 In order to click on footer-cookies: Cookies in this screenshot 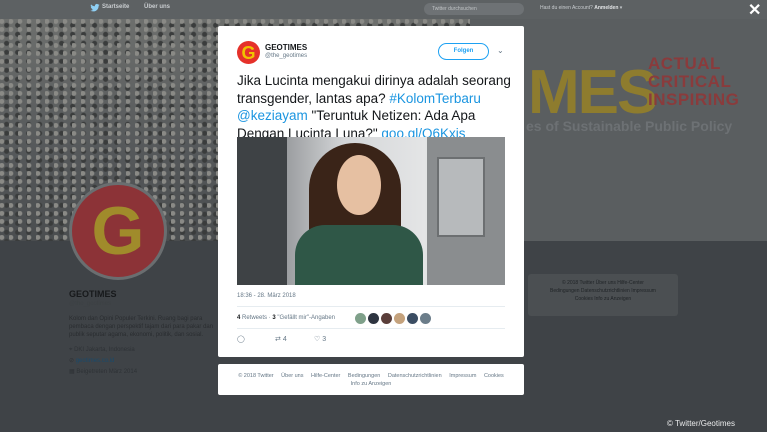, I will do `click(494, 376)`.